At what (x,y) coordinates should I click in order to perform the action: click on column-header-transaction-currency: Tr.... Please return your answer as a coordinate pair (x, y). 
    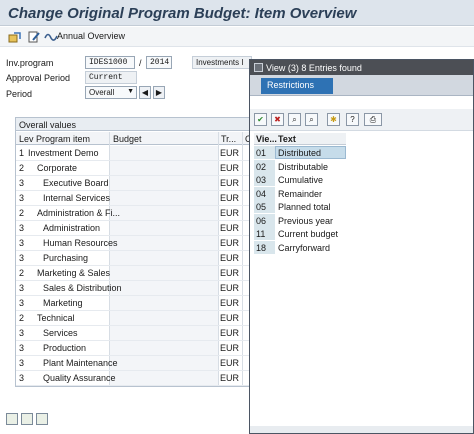
    Looking at the image, I should click on (228, 139).